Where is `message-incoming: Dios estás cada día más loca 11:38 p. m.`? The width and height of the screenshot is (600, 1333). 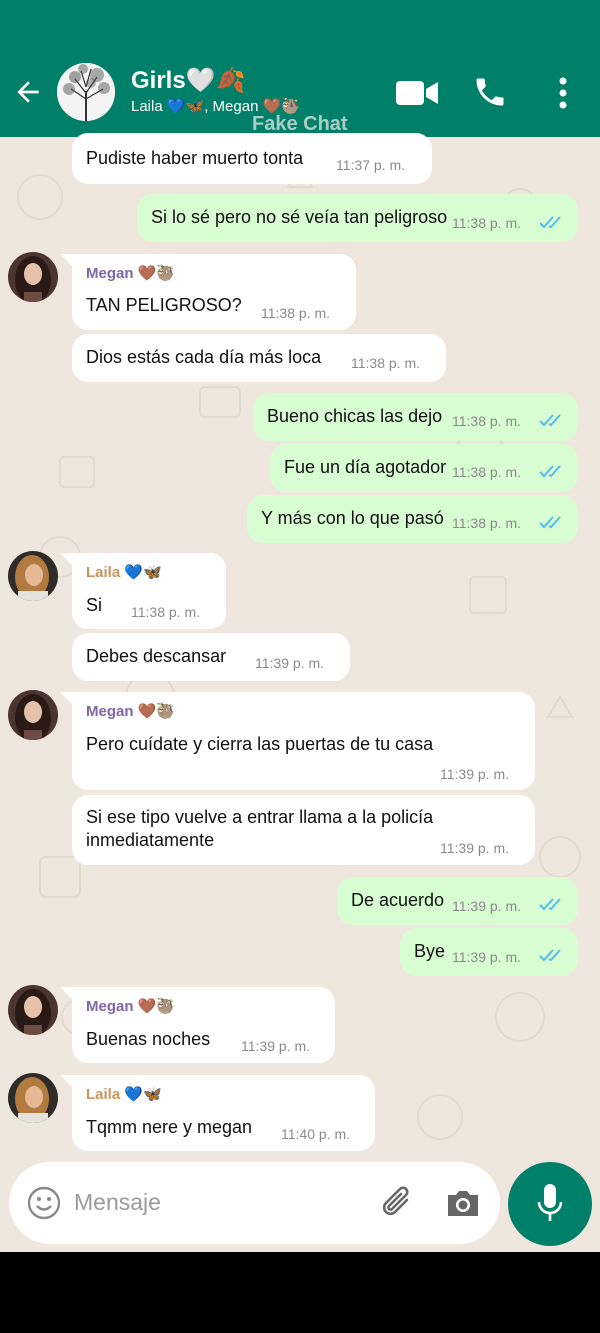 message-incoming: Dios estás cada día más loca 11:38 p. m. is located at coordinates (259, 358).